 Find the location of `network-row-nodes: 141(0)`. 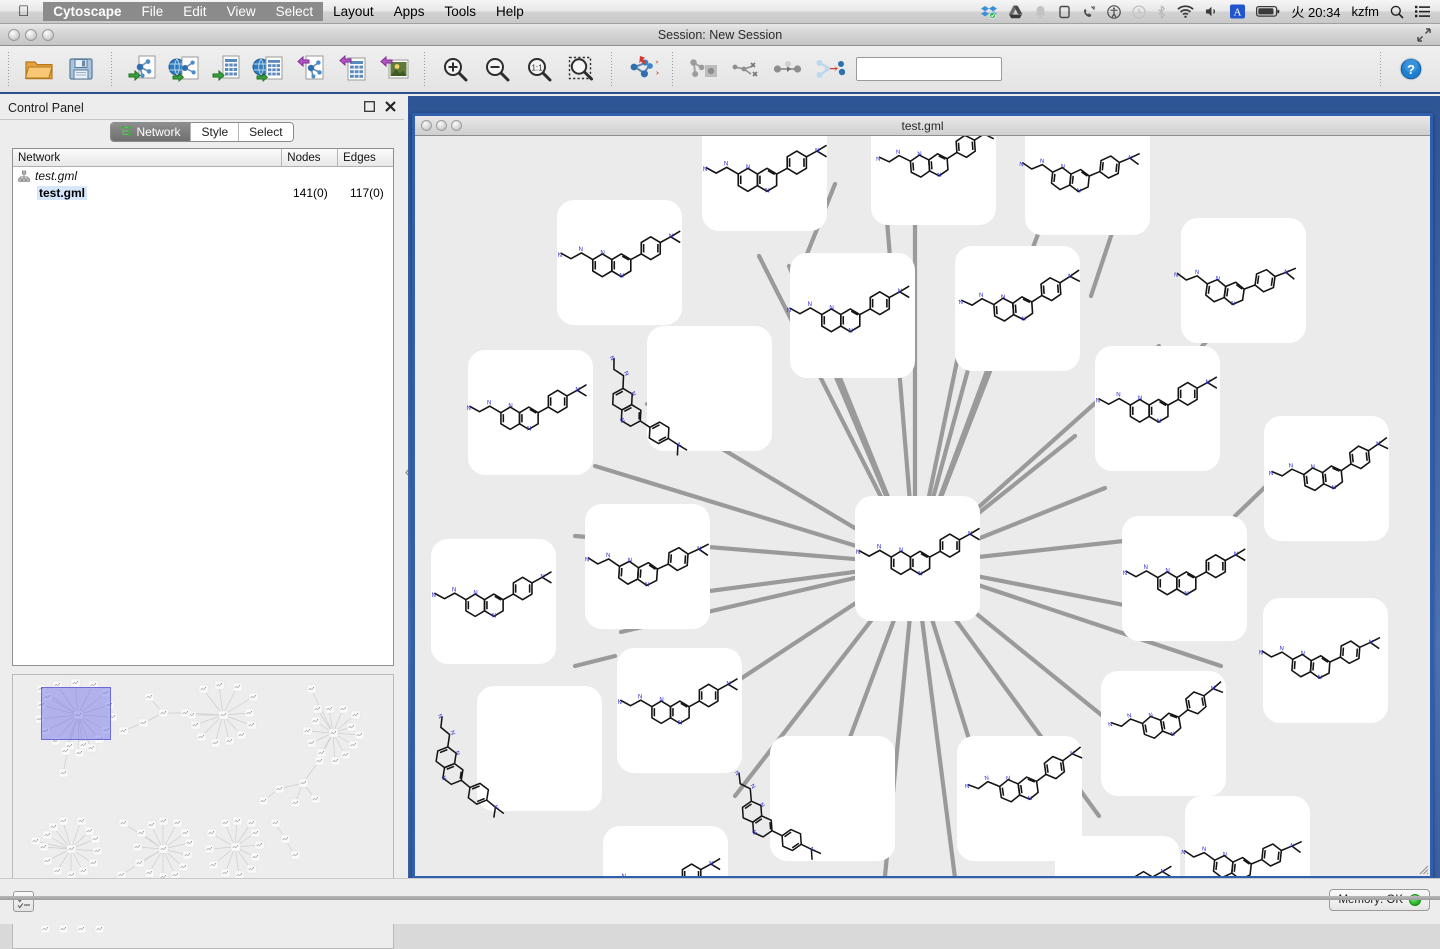

network-row-nodes: 141(0) is located at coordinates (310, 192).